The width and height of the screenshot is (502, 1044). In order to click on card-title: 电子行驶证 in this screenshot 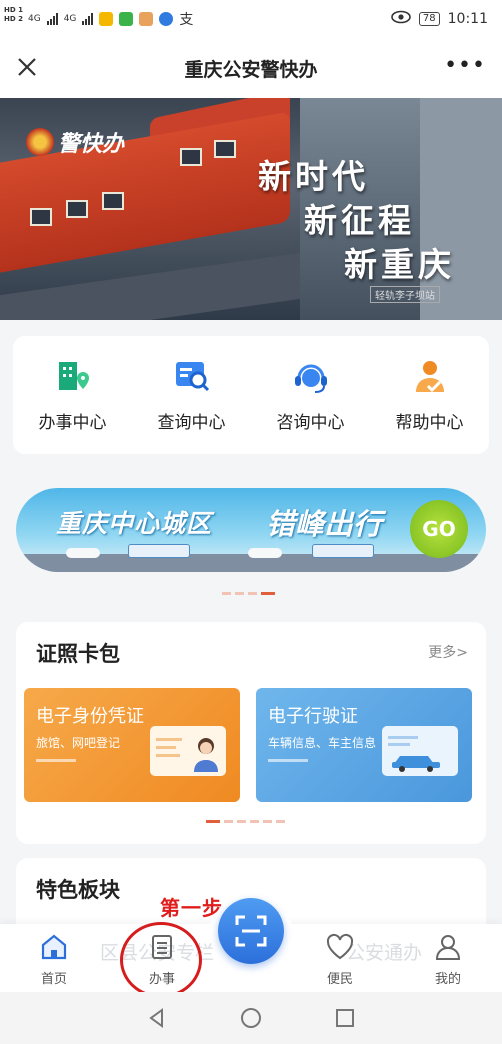, I will do `click(313, 716)`.